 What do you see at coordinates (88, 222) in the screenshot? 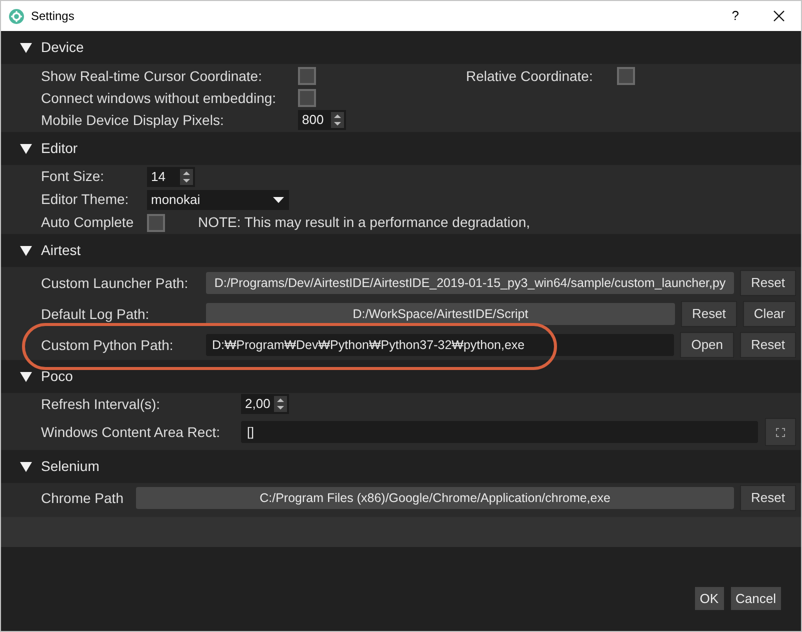
I see `field-label: Auto Complete` at bounding box center [88, 222].